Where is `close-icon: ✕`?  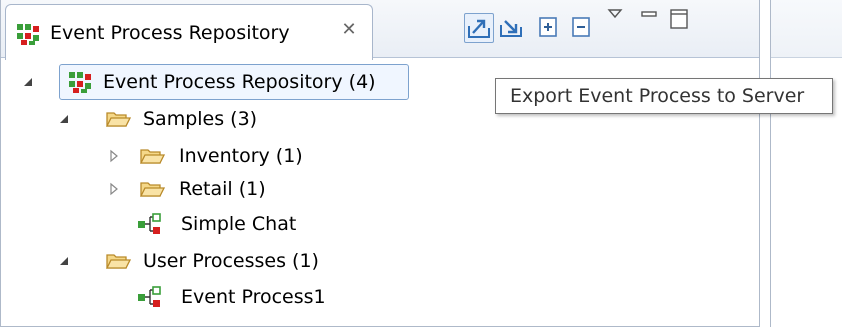
close-icon: ✕ is located at coordinates (349, 30).